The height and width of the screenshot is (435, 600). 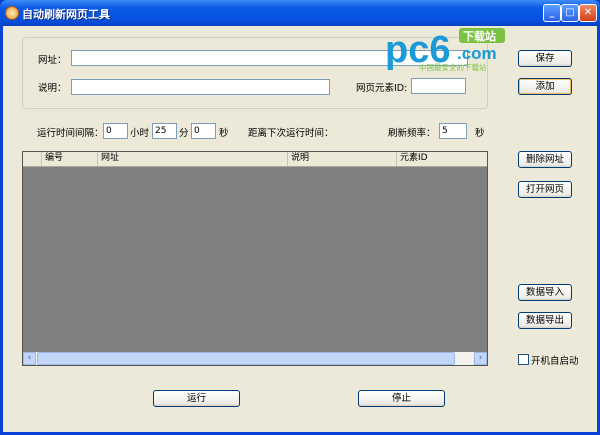 What do you see at coordinates (570, 13) in the screenshot?
I see `maximize-button: □` at bounding box center [570, 13].